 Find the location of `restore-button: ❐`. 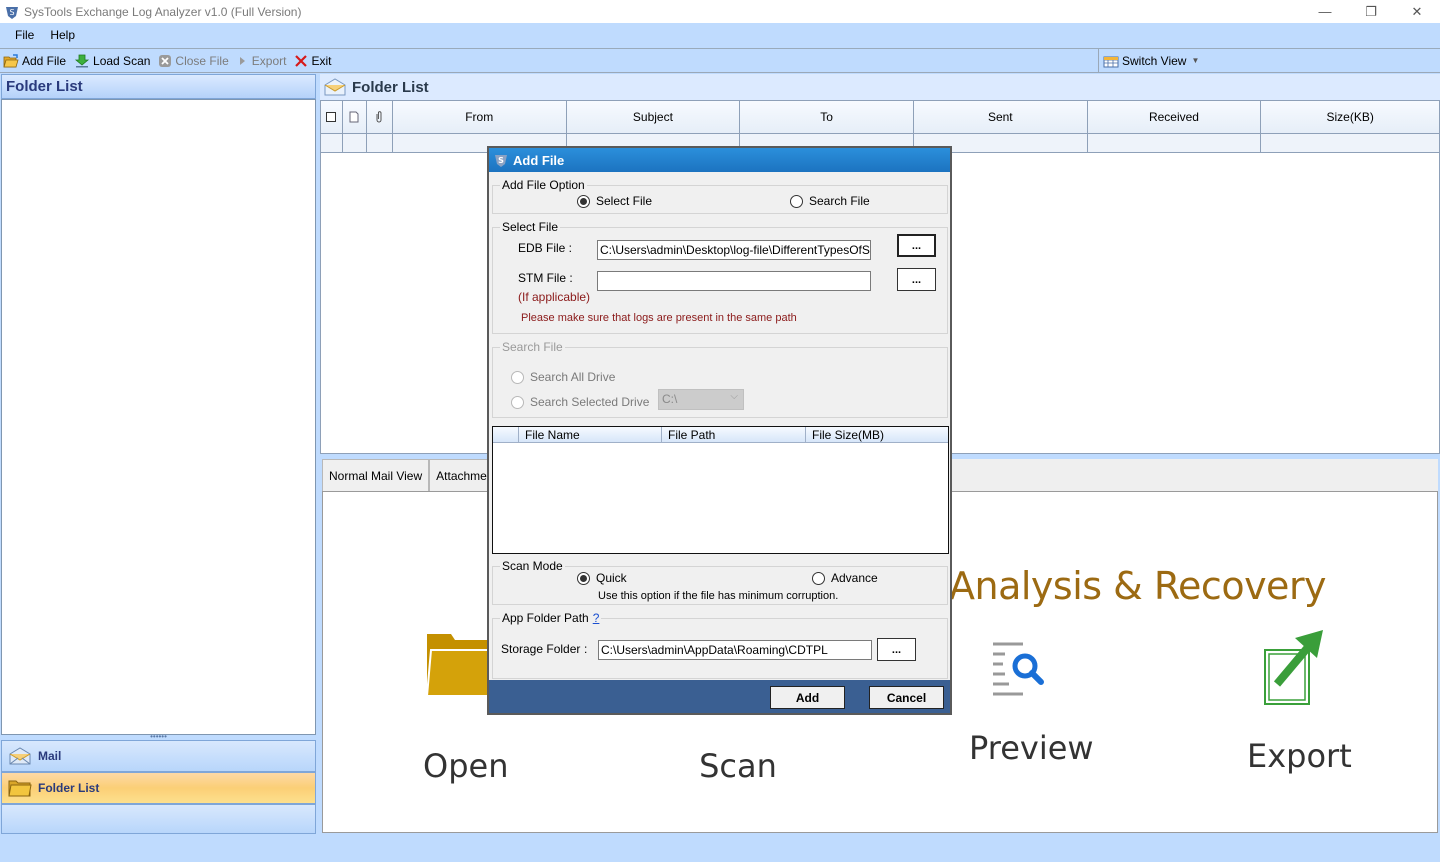

restore-button: ❐ is located at coordinates (1371, 11).